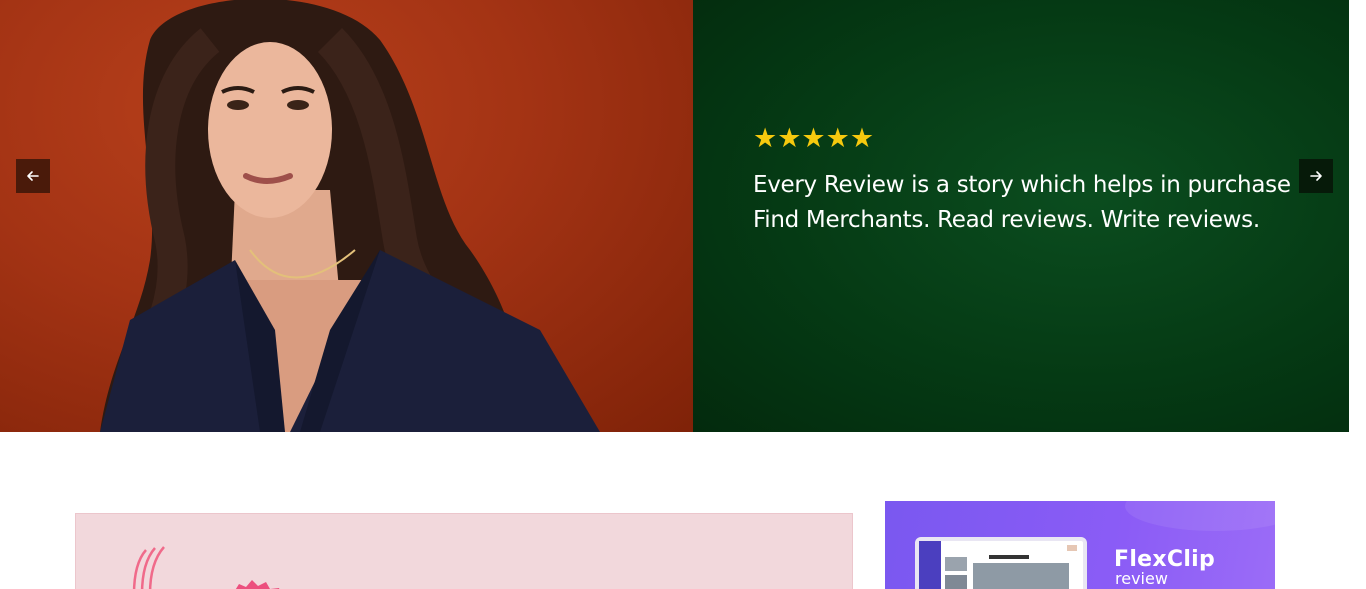 Image resolution: width=1366 pixels, height=589 pixels. I want to click on feature-post-card, so click(464, 551).